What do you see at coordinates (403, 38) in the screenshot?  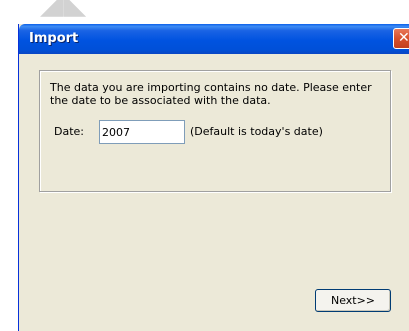 I see `close-icon: ✕` at bounding box center [403, 38].